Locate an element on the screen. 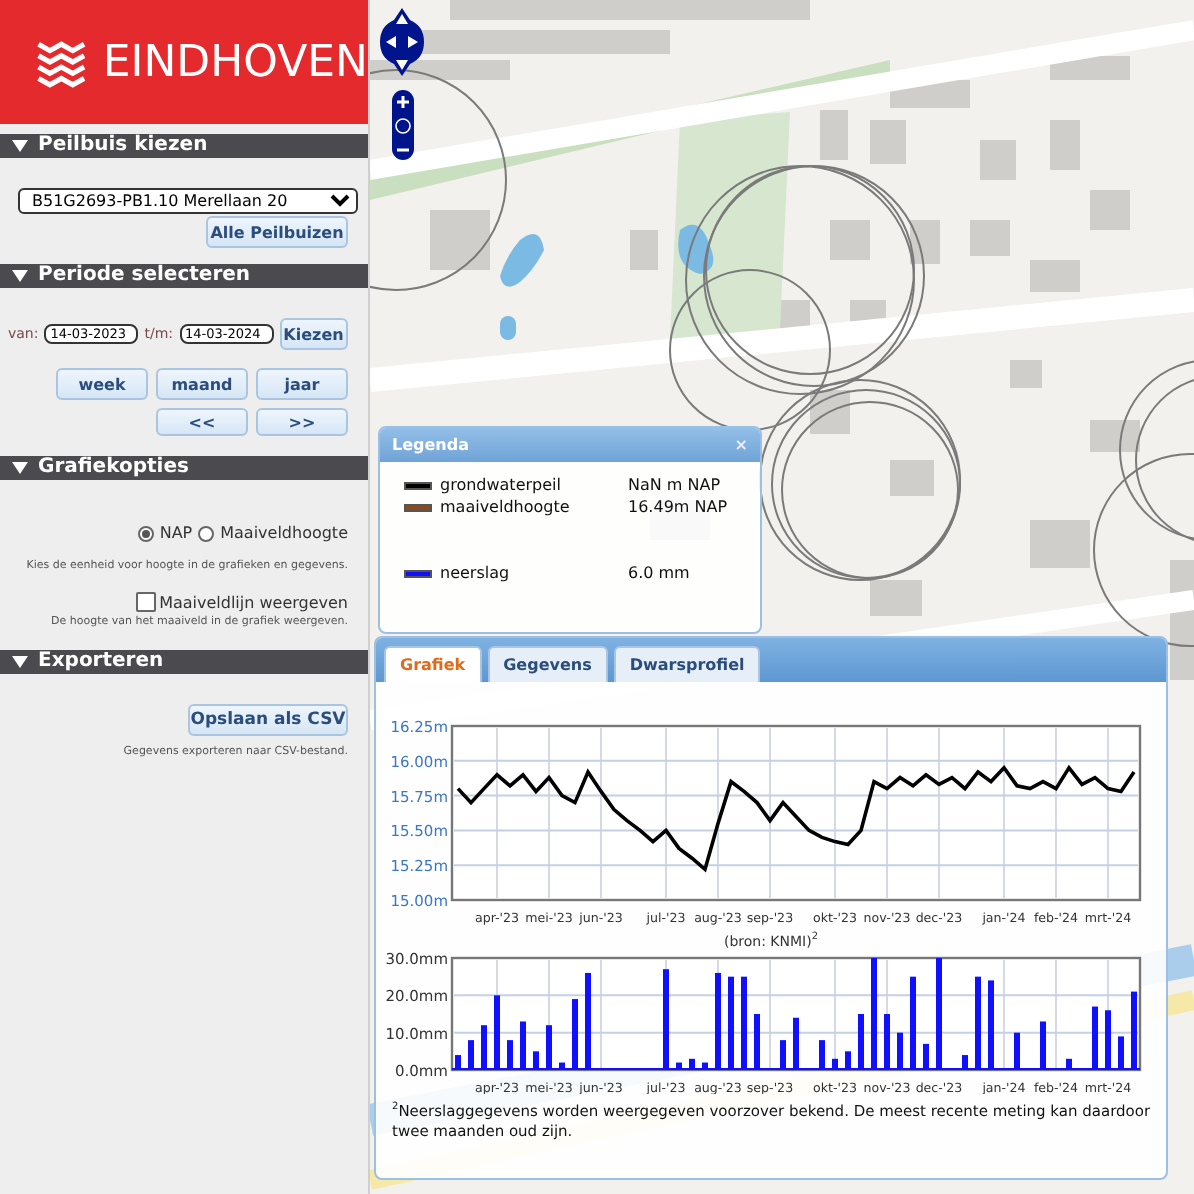 This screenshot has width=1194, height=1194. zoom-control-icon is located at coordinates (403, 125).